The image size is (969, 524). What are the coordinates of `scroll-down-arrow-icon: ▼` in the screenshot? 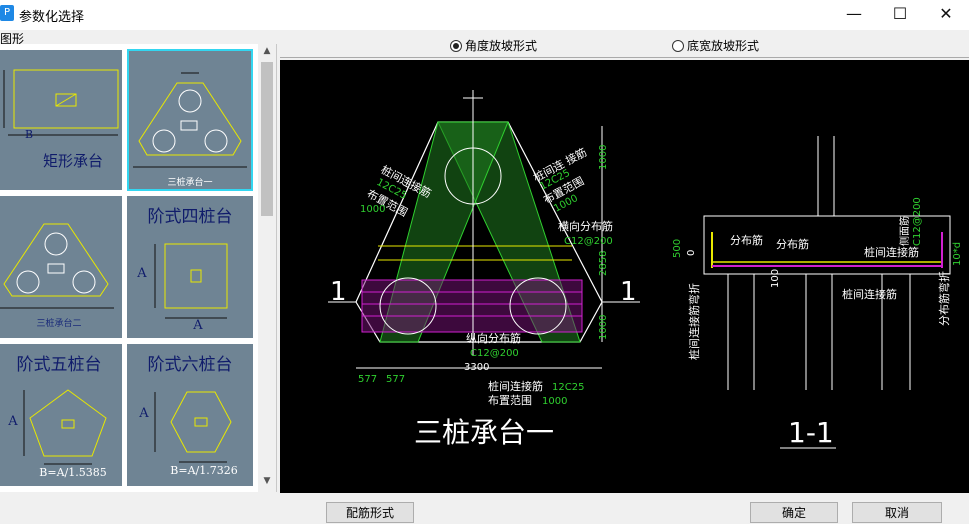 It's located at (267, 483).